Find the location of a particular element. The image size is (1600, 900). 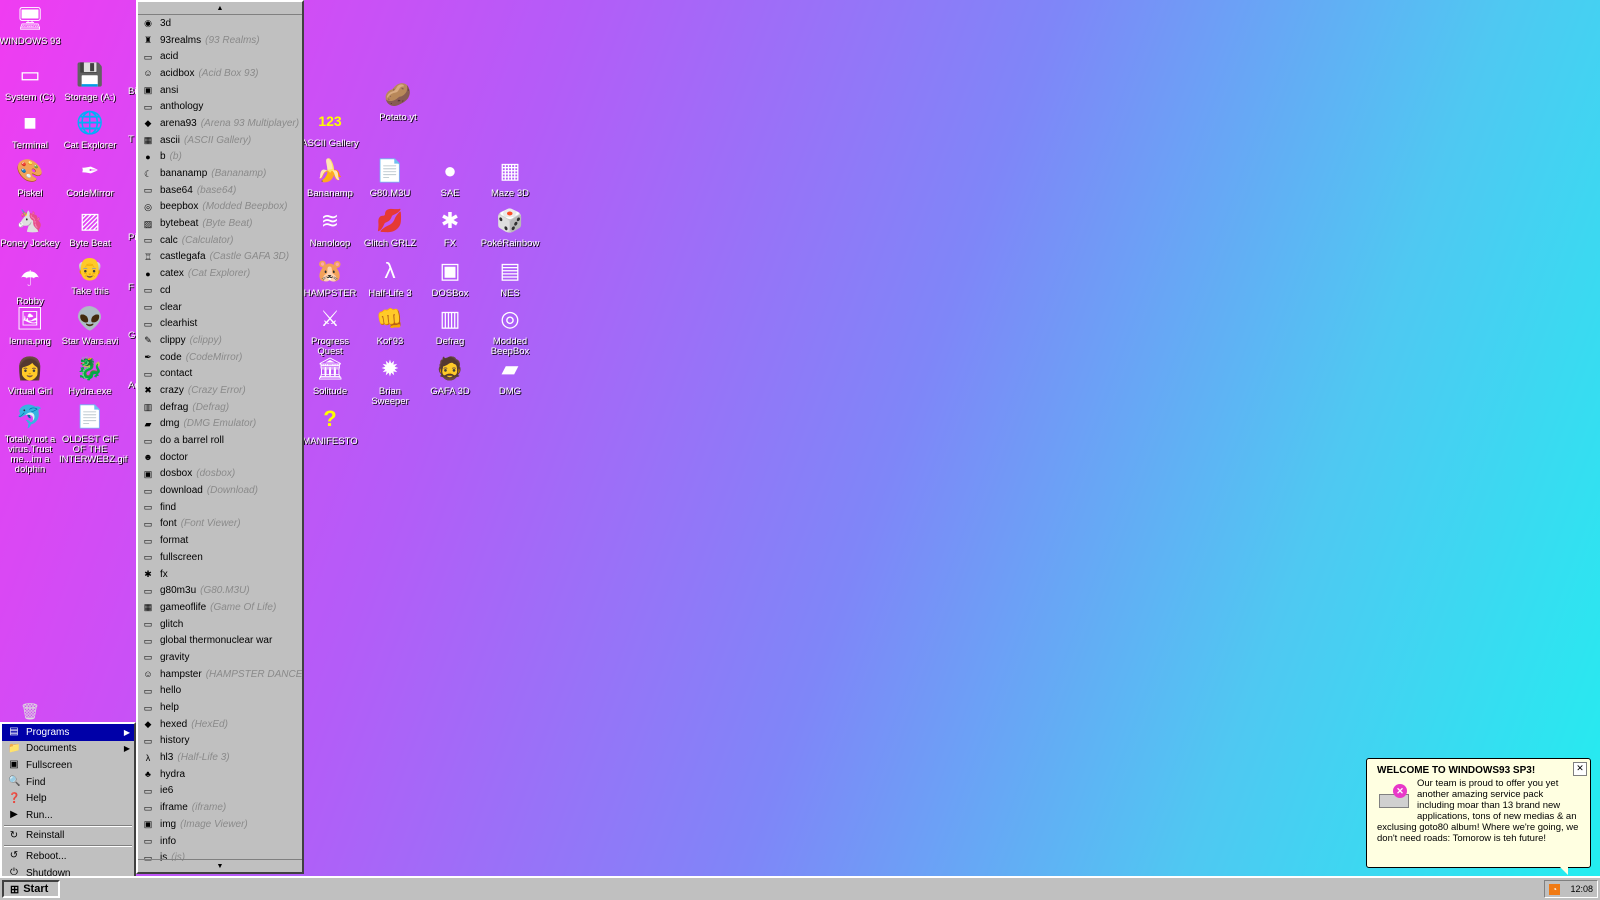

scroll-up-arrow-icon: ▲ is located at coordinates (220, 8).